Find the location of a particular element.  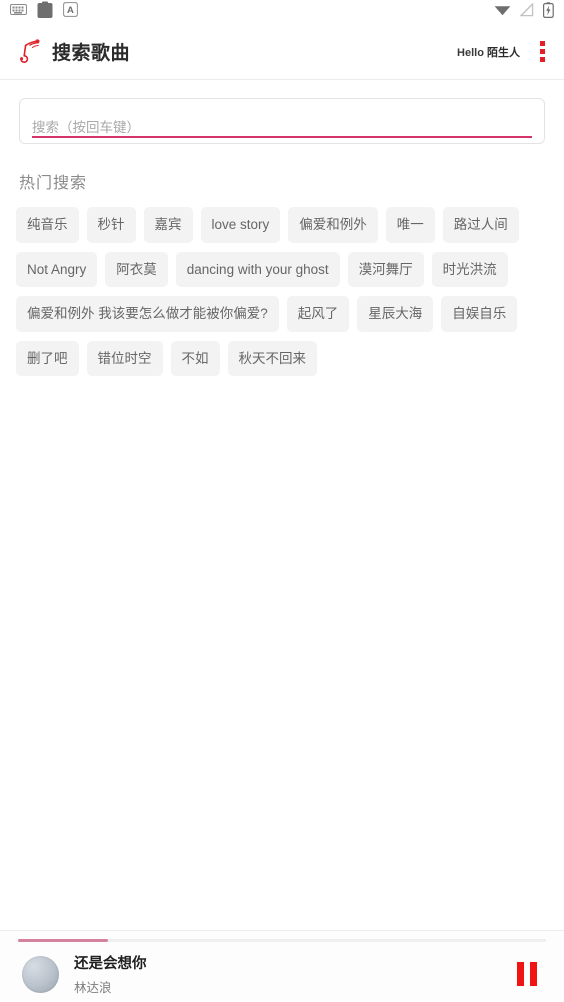

hot-search-tag: 时光洪流 is located at coordinates (469, 269).